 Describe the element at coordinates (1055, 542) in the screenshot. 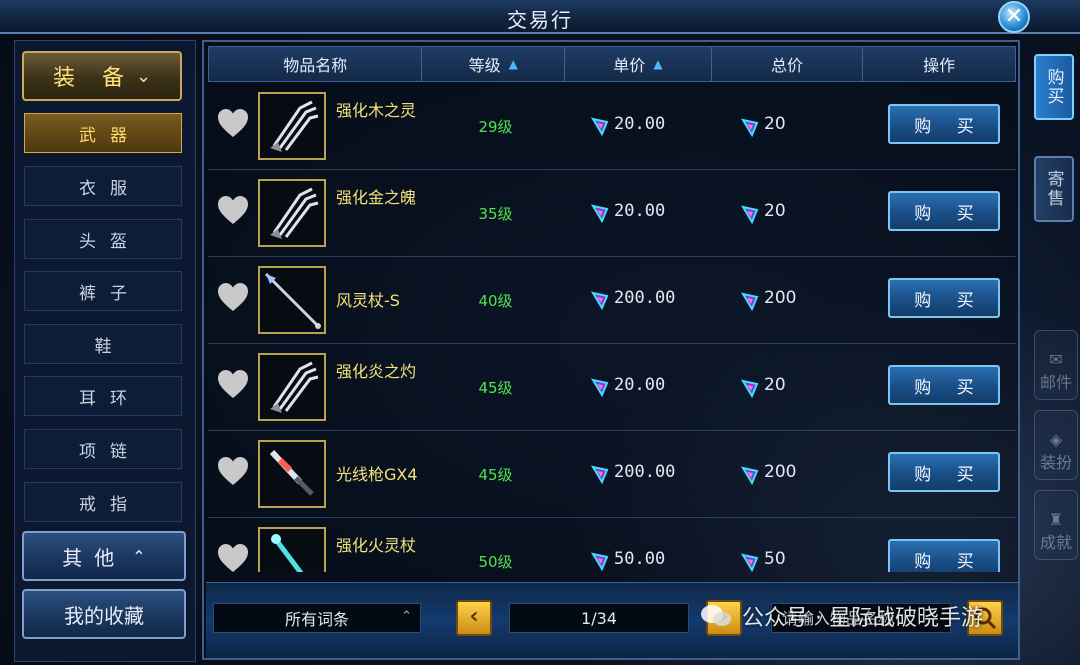

I see `tab-label: 成就` at that location.